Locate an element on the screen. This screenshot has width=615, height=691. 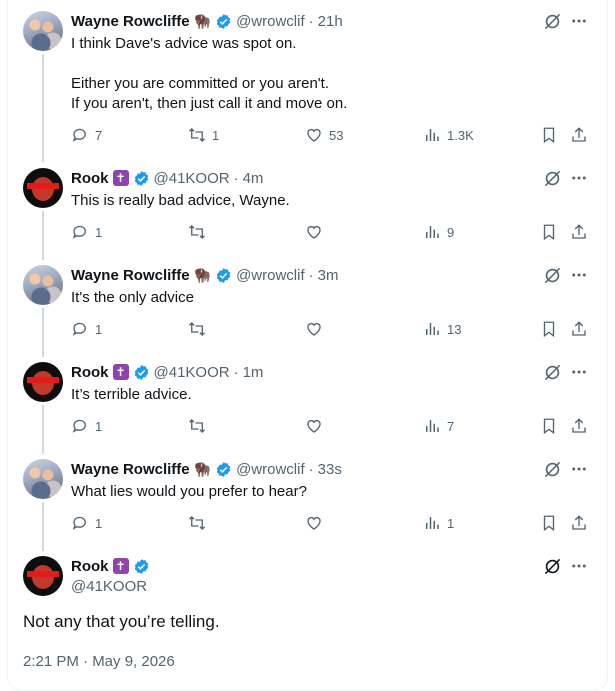
repost-button: 1 is located at coordinates (203, 135).